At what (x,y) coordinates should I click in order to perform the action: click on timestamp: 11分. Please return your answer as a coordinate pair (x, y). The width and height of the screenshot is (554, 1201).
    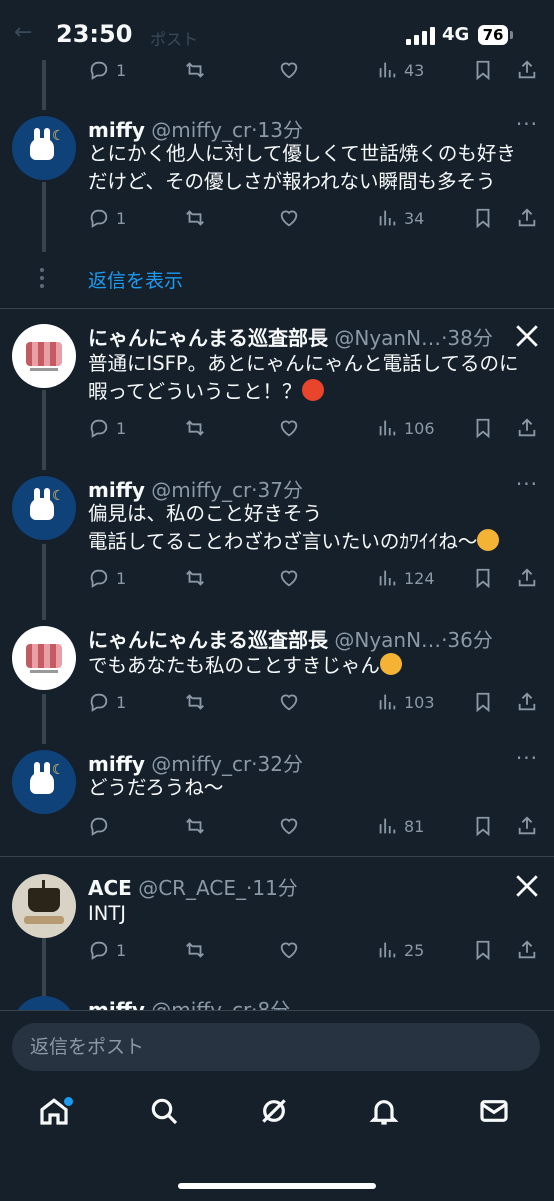
    Looking at the image, I should click on (274, 888).